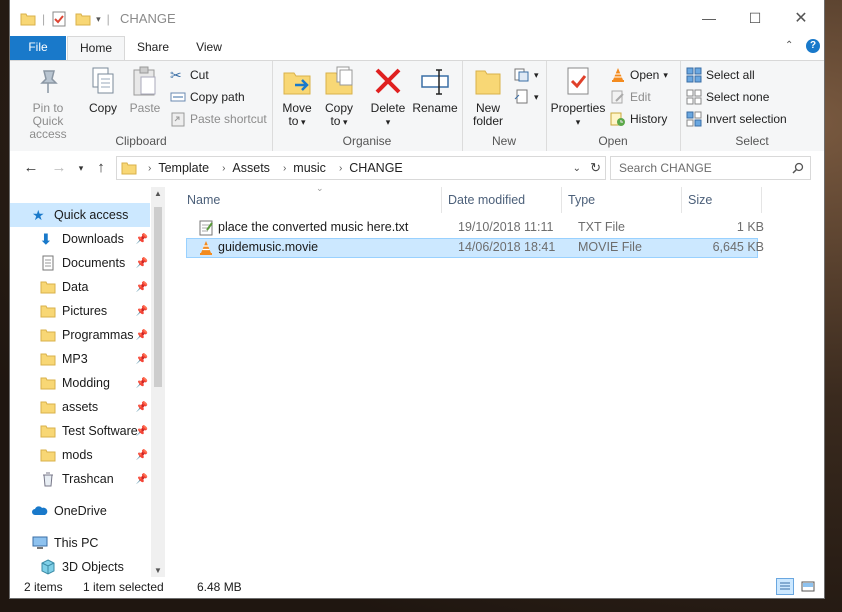 This screenshot has height=612, width=842. I want to click on tab-share: Share, so click(153, 48).